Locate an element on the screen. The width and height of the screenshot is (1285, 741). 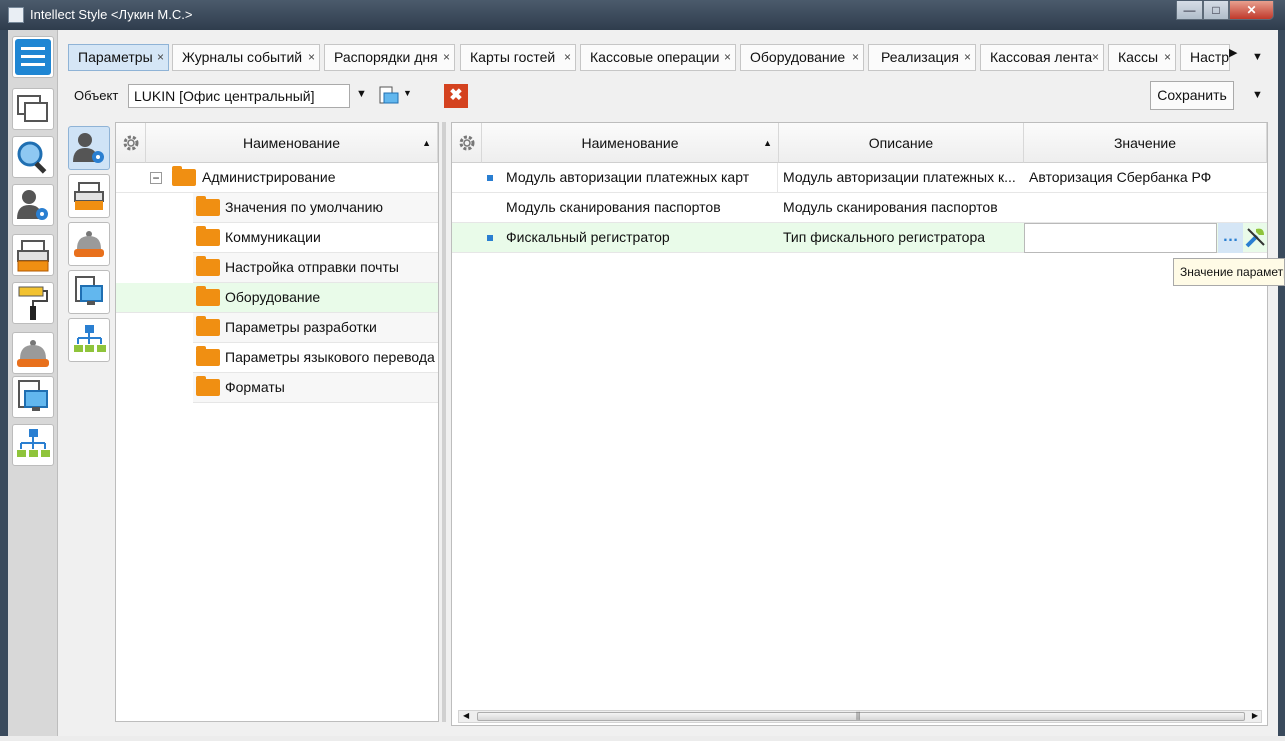
collapse-icon: − is located at coordinates (156, 178).